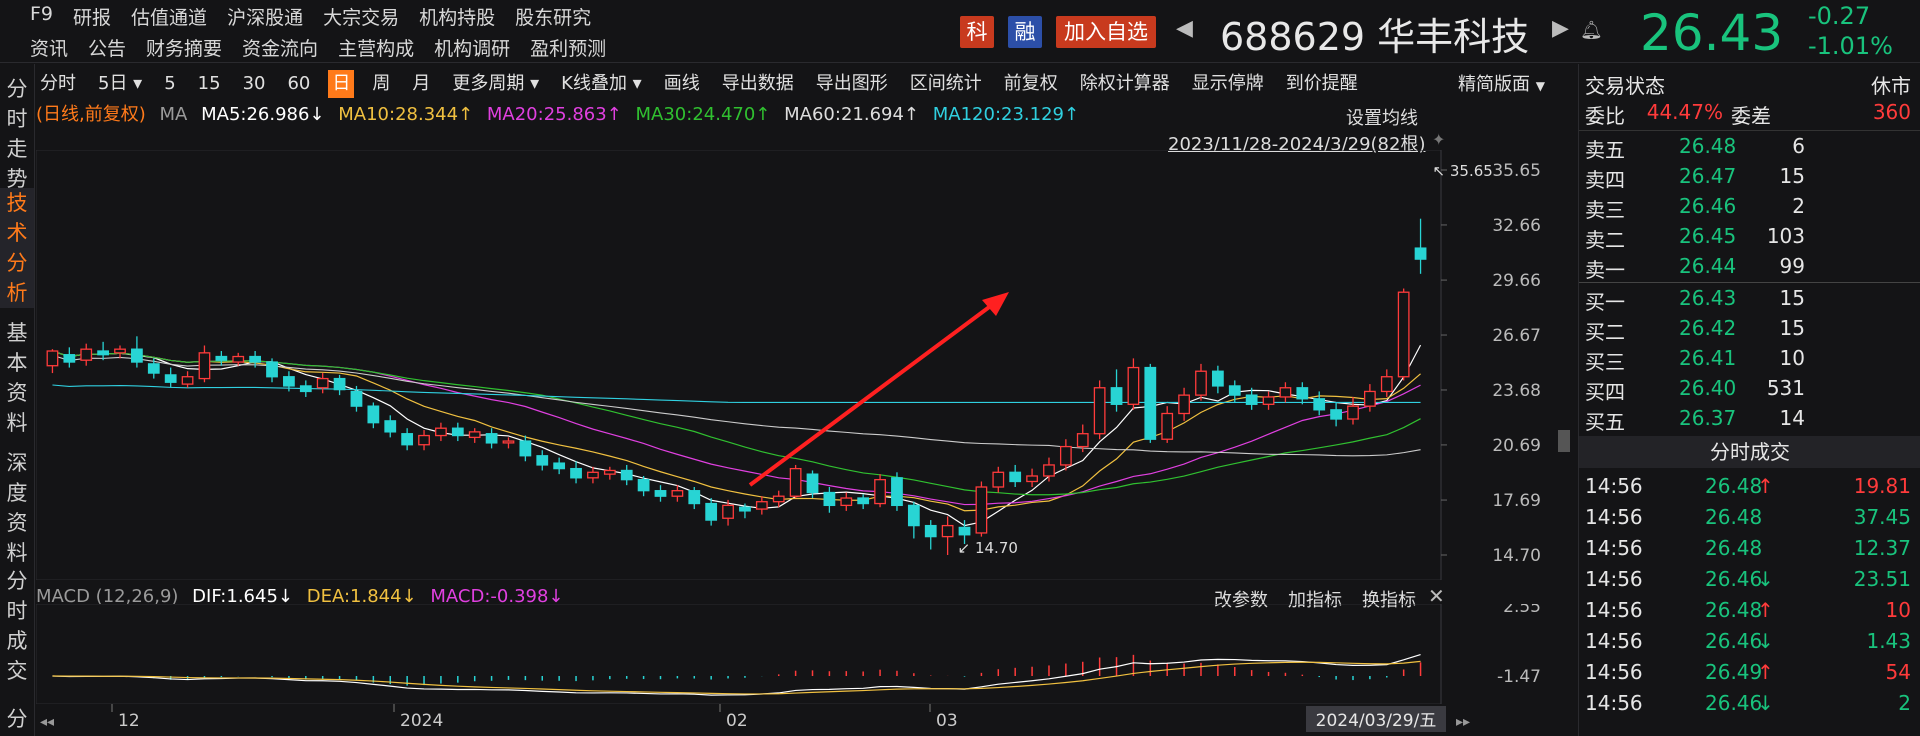  I want to click on price-change-pct: -1.01%, so click(1850, 46).